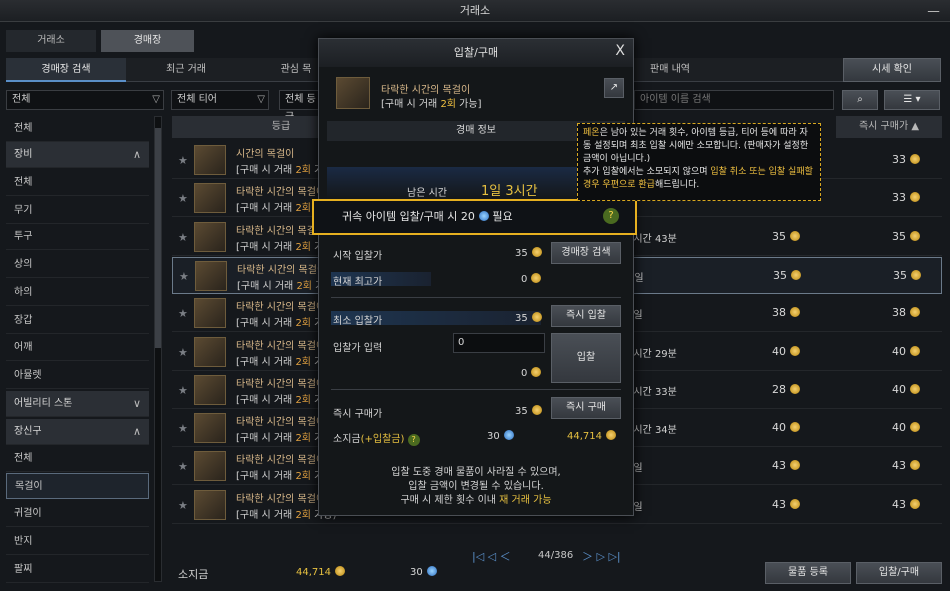 The height and width of the screenshot is (591, 950). Describe the element at coordinates (77, 237) in the screenshot. I see `sidebar-item: 투구` at that location.